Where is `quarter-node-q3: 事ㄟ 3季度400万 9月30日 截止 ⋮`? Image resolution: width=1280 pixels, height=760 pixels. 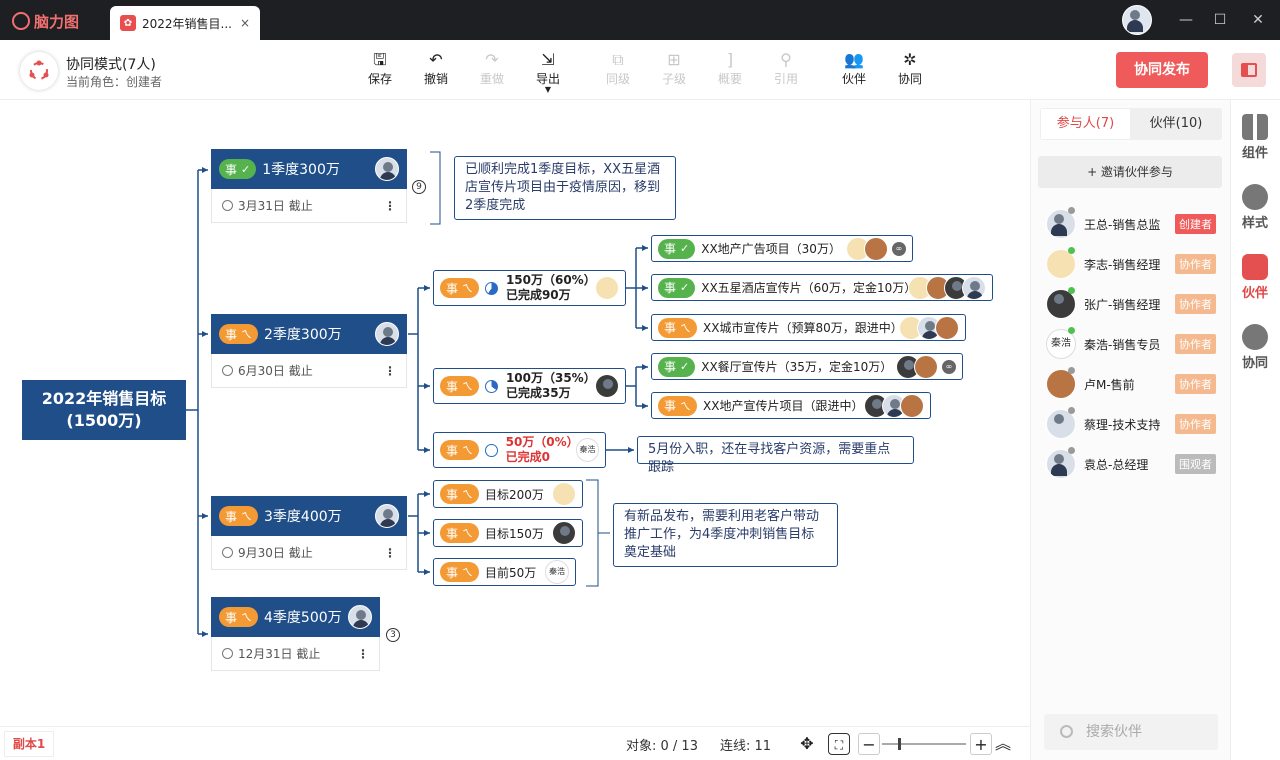
quarter-node-q3: 事ㄟ 3季度400万 9月30日 截止 ⋮ is located at coordinates (309, 533).